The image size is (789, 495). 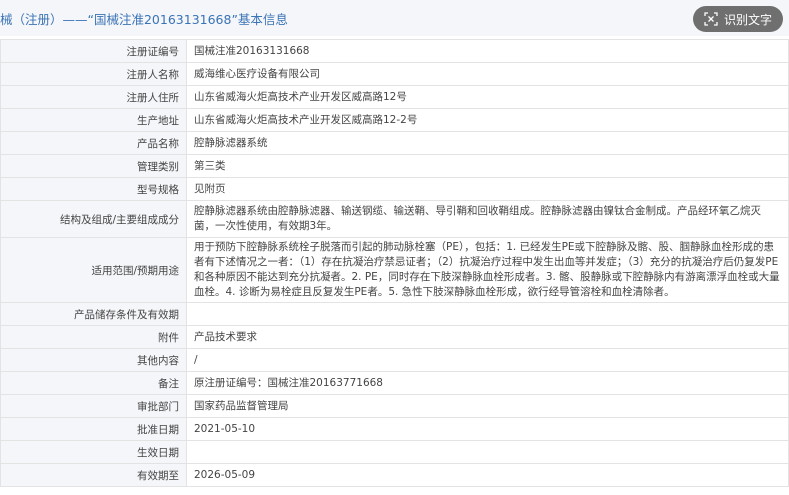 I want to click on table-row: 审批部门 国家药品监督管理局, so click(x=394, y=406).